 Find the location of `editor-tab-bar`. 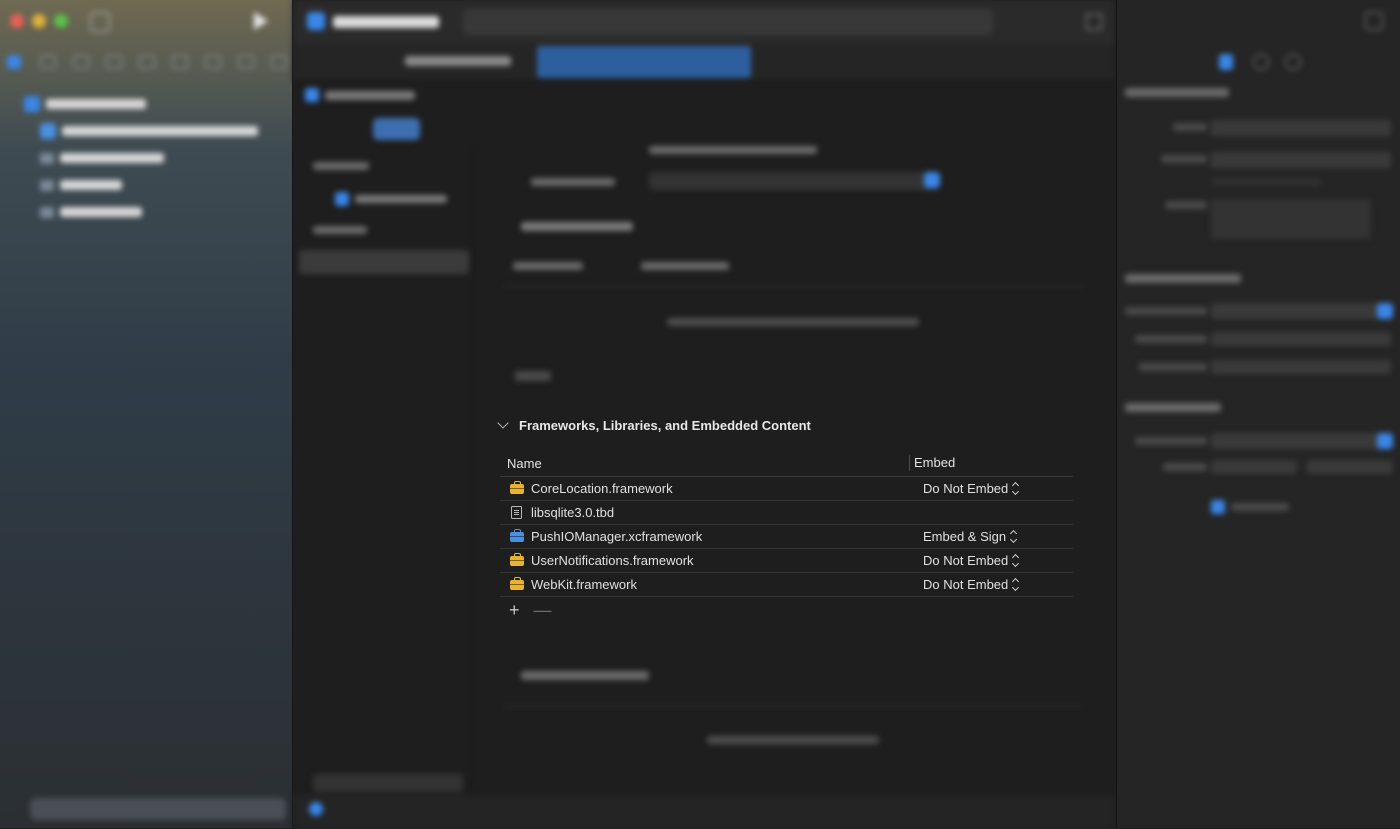

editor-tab-bar is located at coordinates (704, 62).